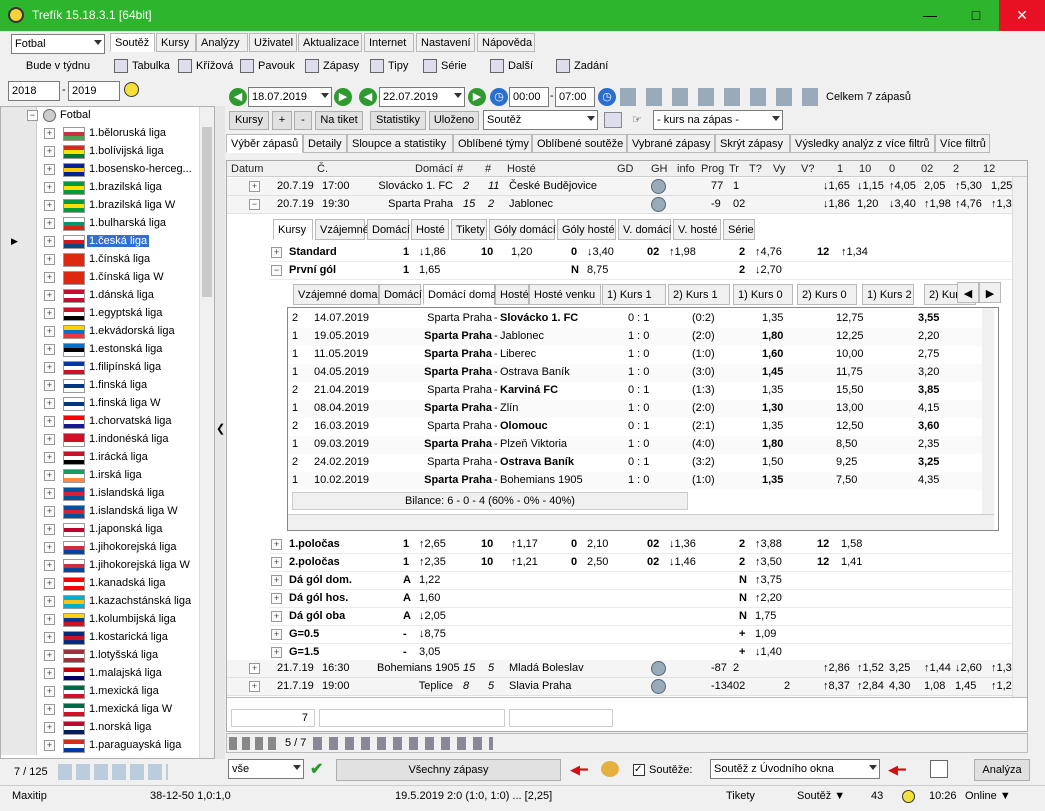 The image size is (1045, 811). Describe the element at coordinates (389, 67) in the screenshot. I see `toolbar-button: Tipy` at that location.